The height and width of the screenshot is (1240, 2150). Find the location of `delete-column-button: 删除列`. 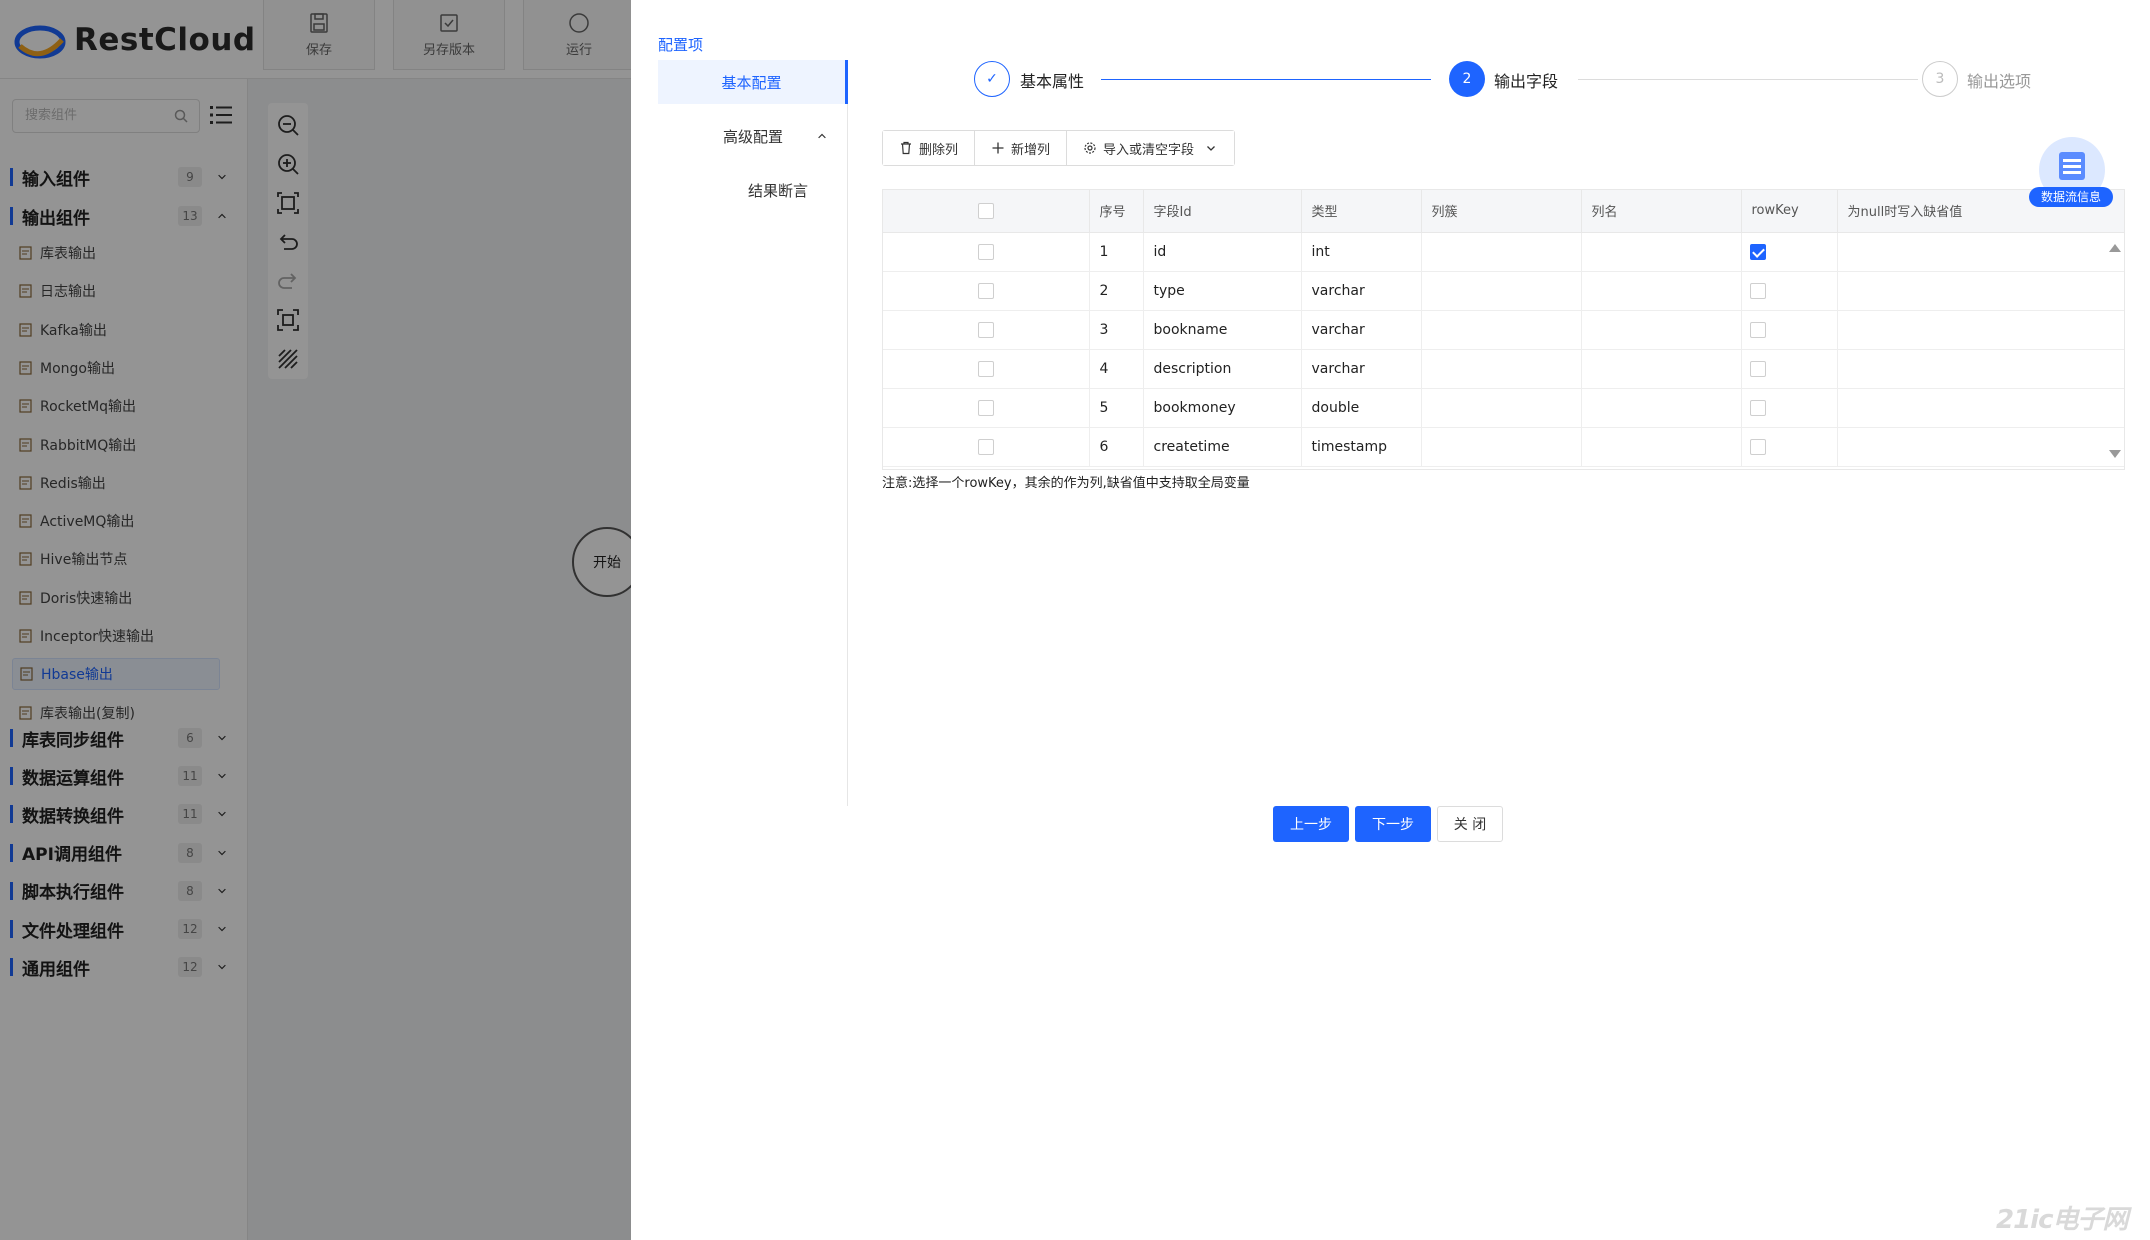

delete-column-button: 删除列 is located at coordinates (929, 148).